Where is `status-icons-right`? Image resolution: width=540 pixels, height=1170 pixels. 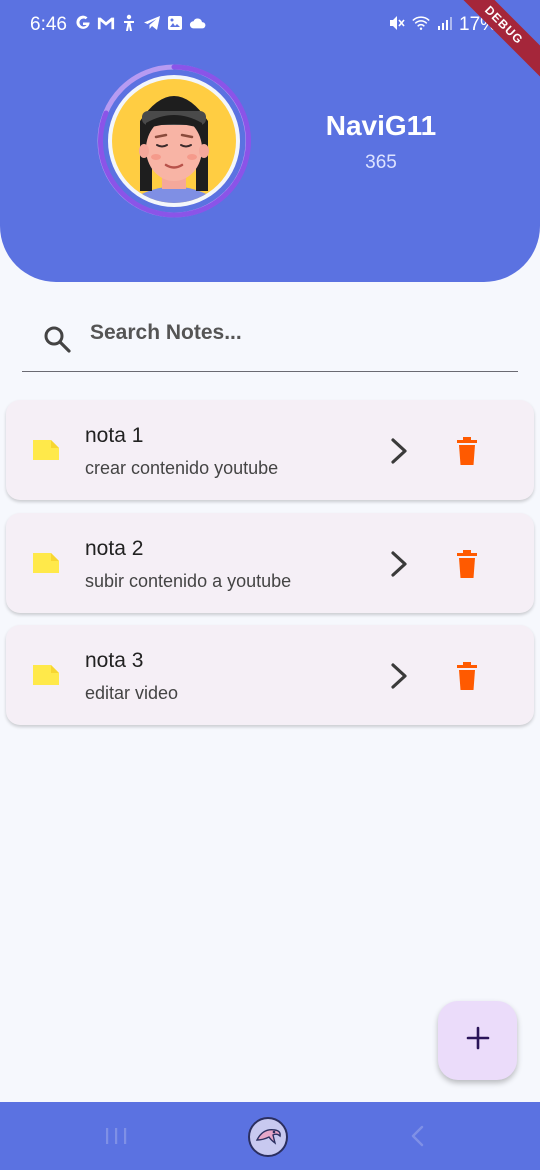 status-icons-right is located at coordinates (421, 23).